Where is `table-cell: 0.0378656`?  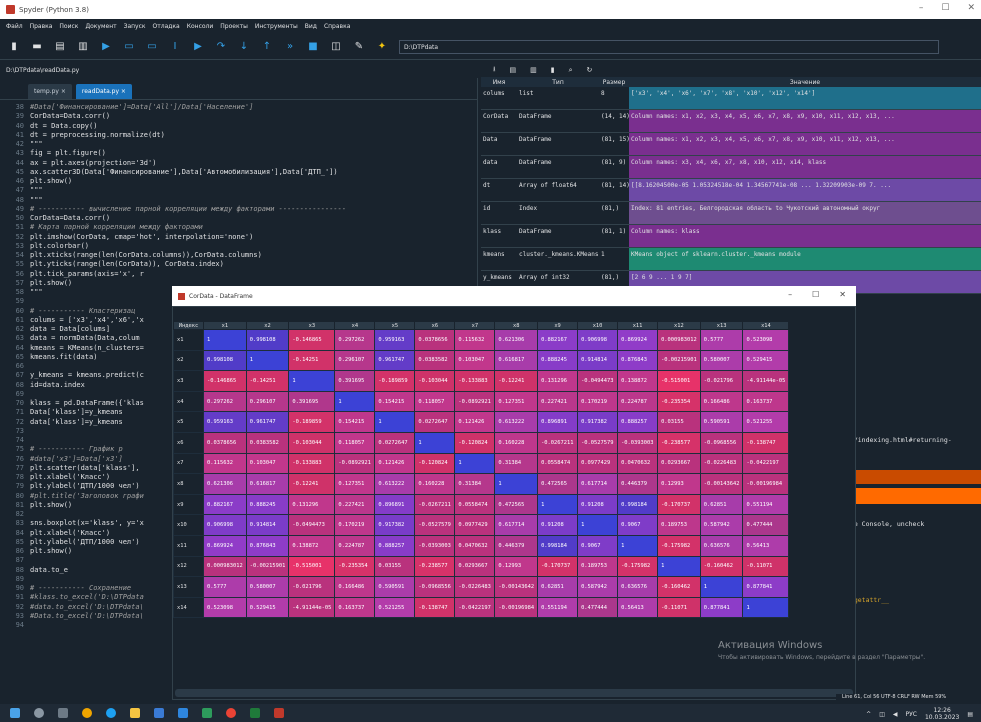
table-cell: 0.0378656 is located at coordinates (435, 340).